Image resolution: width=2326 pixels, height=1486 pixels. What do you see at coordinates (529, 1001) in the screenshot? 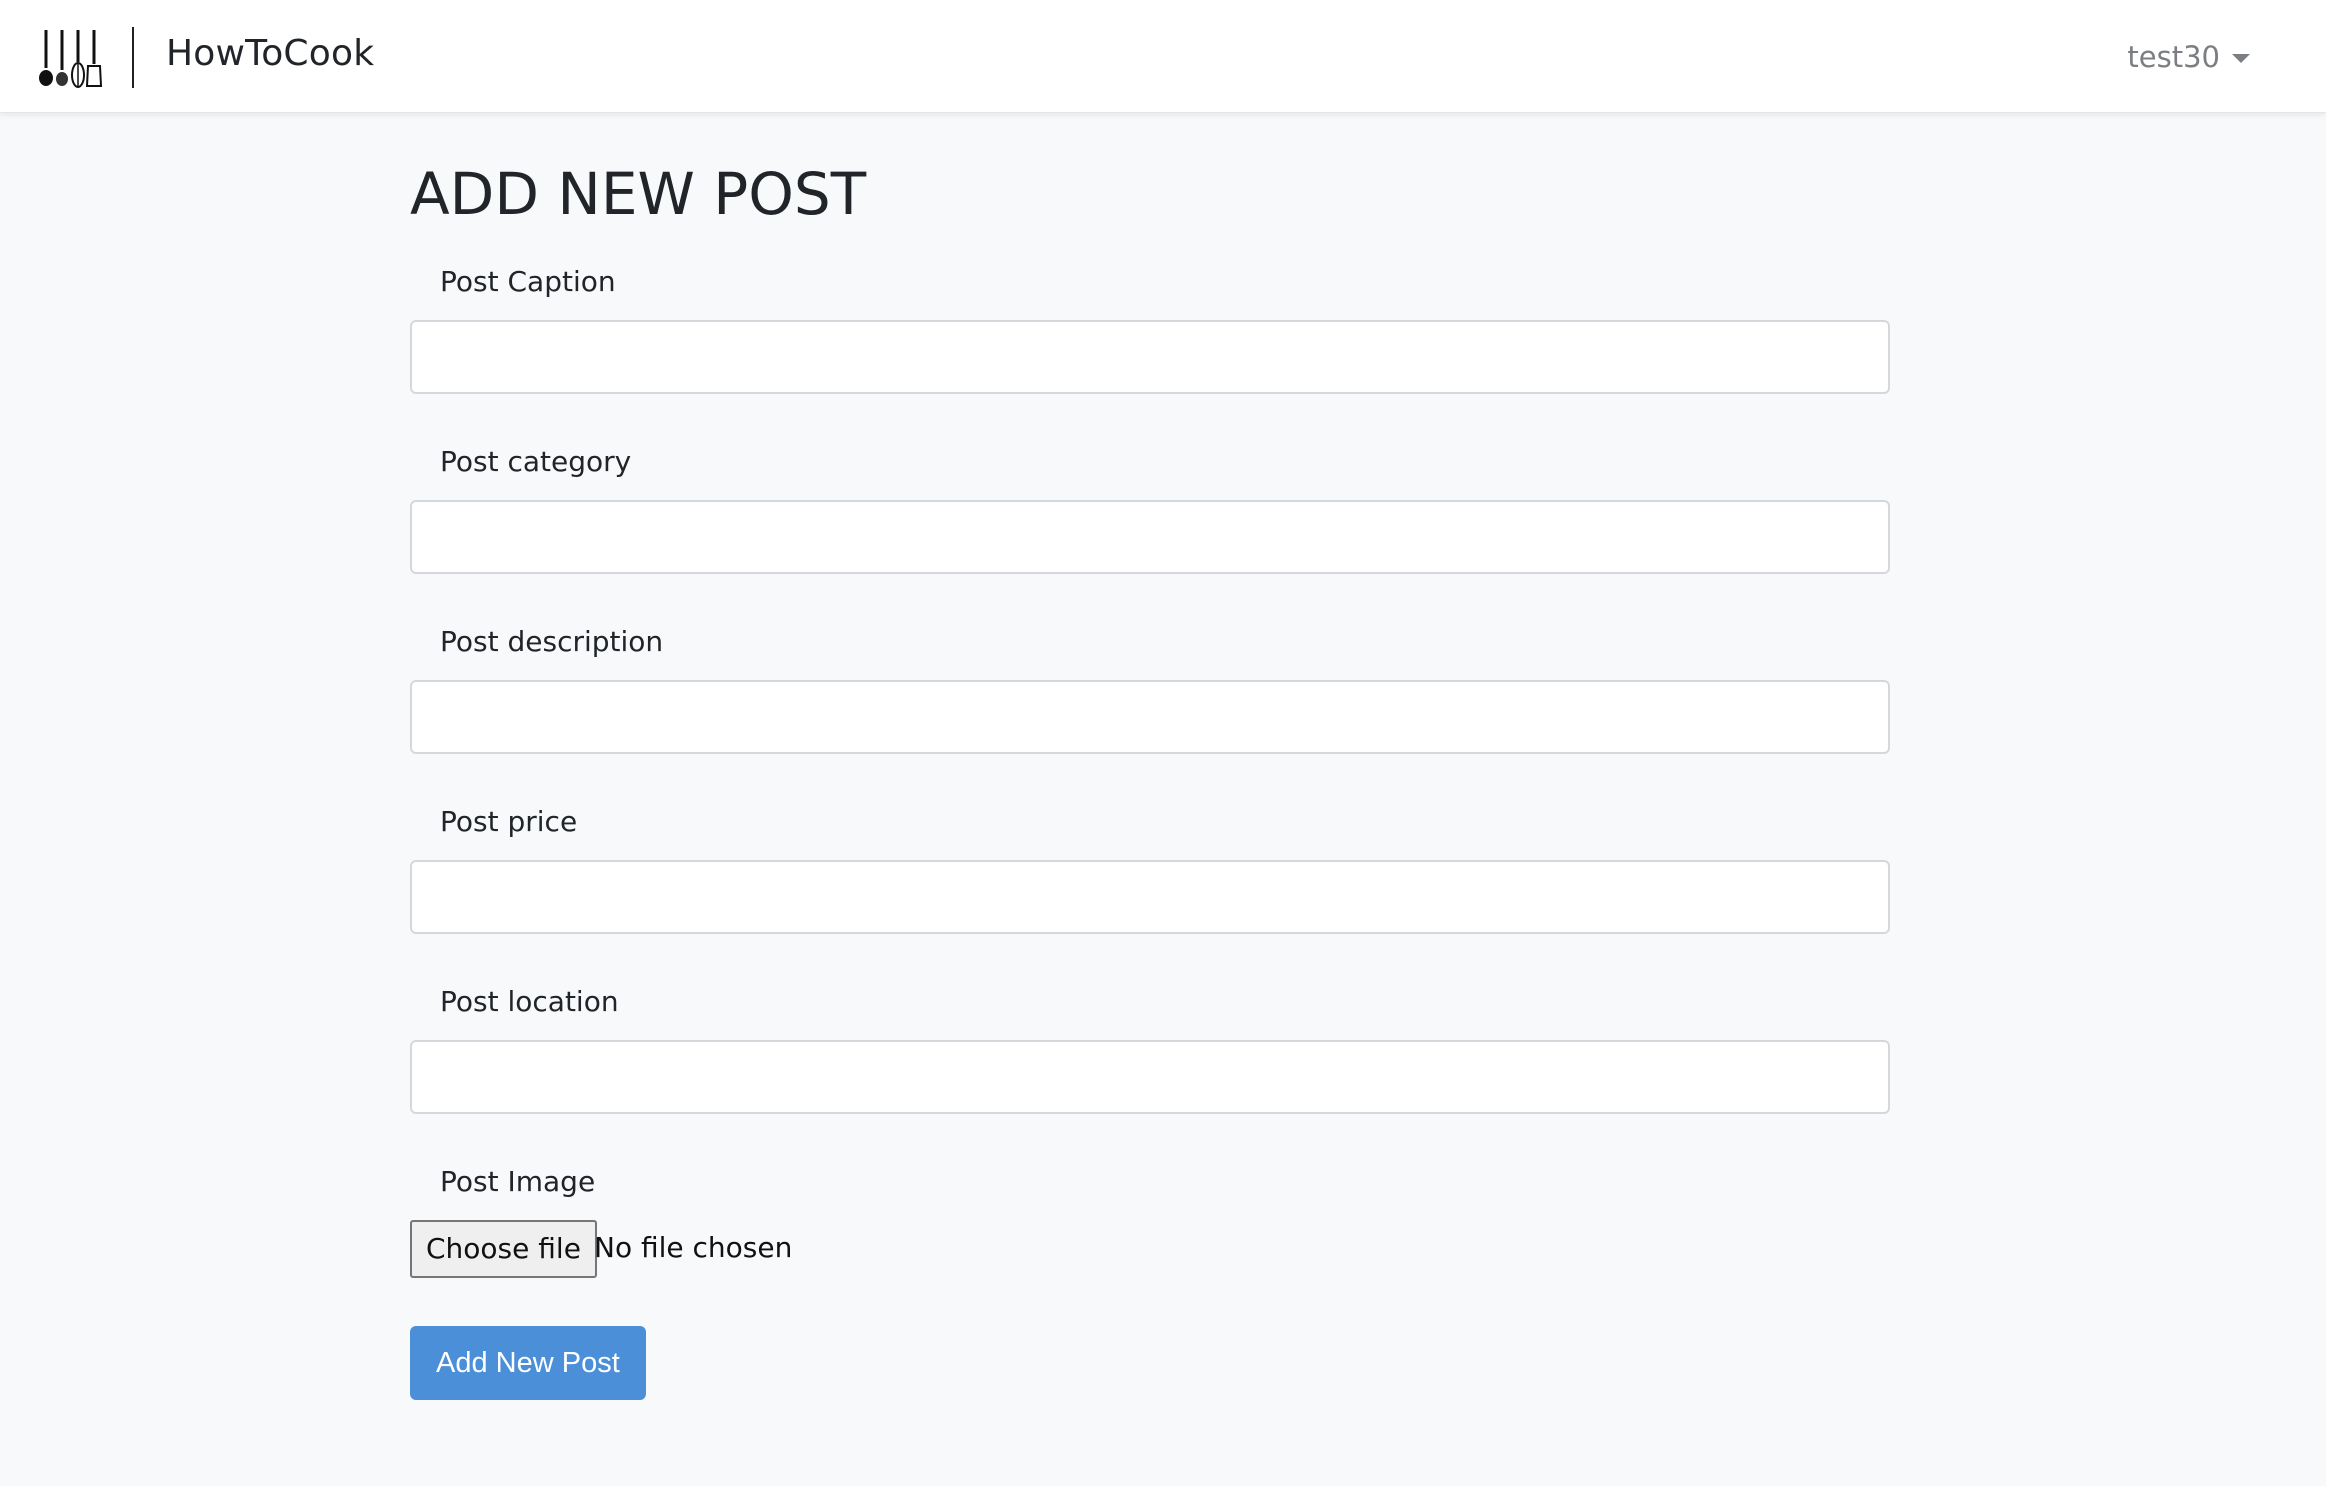
I see `post-location-label: Post location` at bounding box center [529, 1001].